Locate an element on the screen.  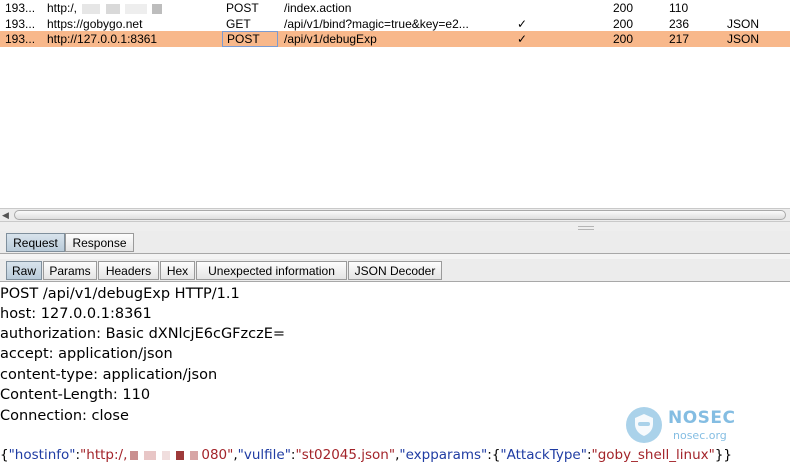
nosec-watermark: NOSEC nosec.org is located at coordinates (686, 425).